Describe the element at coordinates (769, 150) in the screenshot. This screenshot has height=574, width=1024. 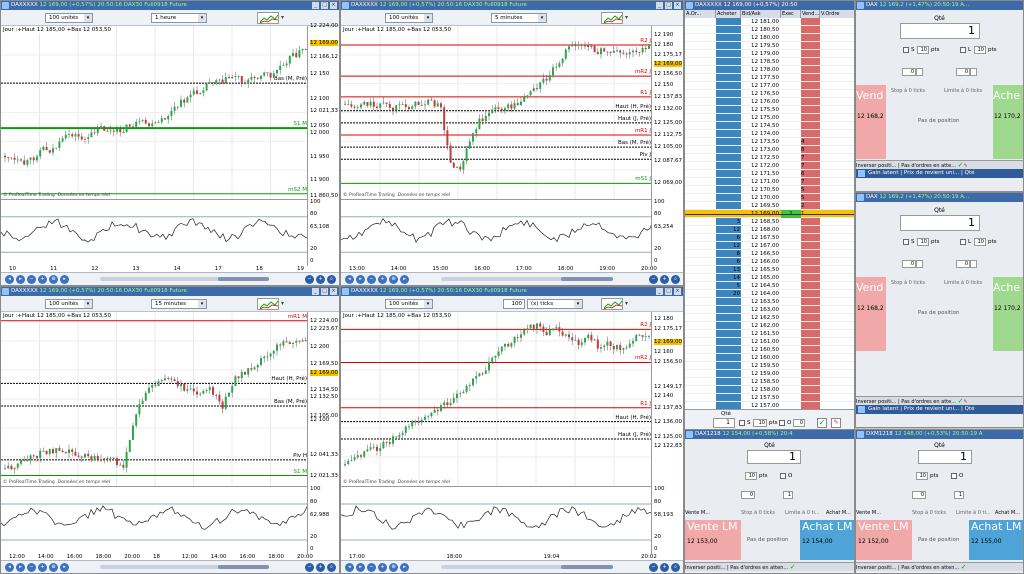
I see `order-book-row: 12 173,00 8` at that location.